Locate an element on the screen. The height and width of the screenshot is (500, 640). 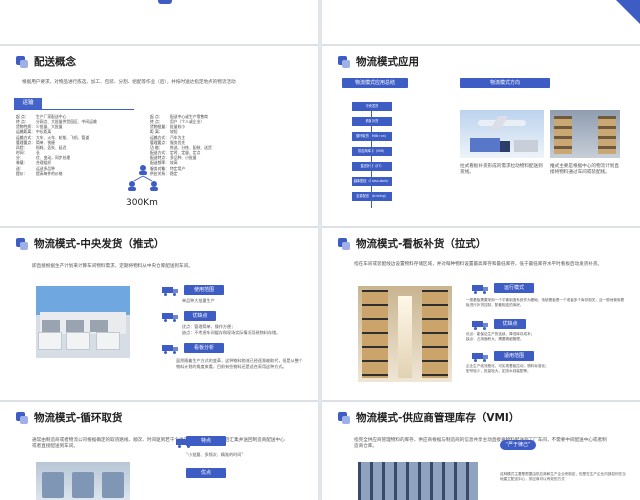
flow-step: 定量配送（Arriving） is located at coordinates (372, 196).